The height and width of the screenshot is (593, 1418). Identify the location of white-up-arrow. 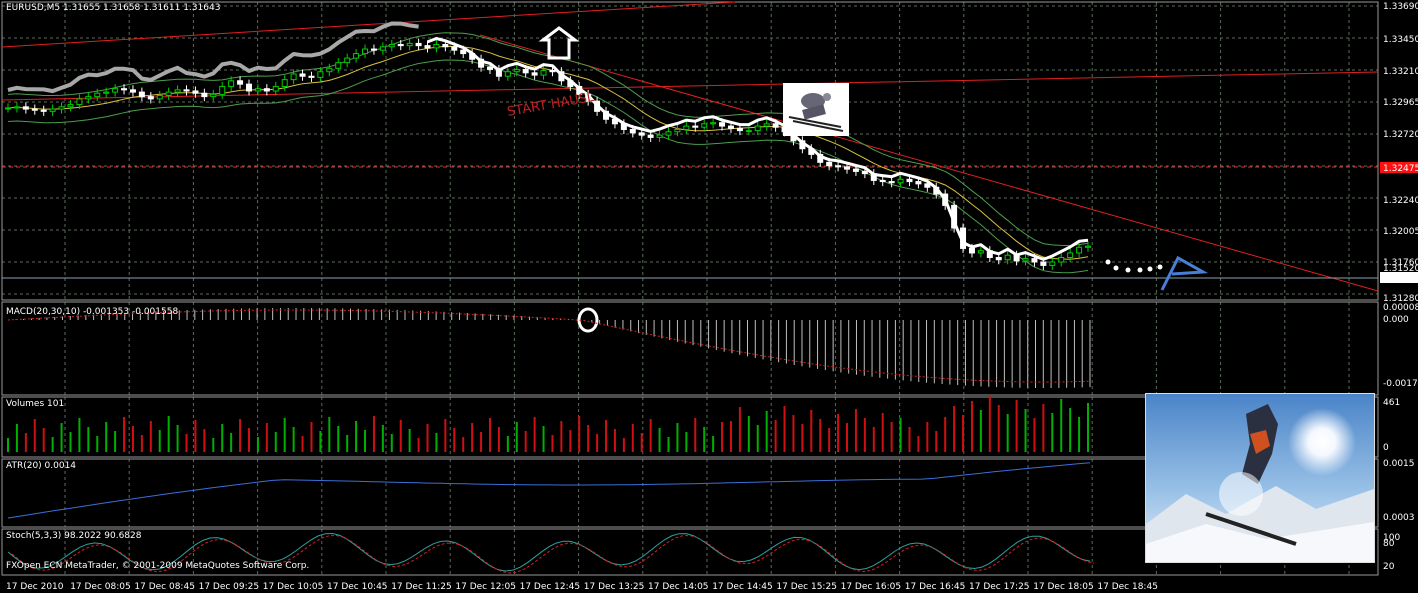
(559, 43).